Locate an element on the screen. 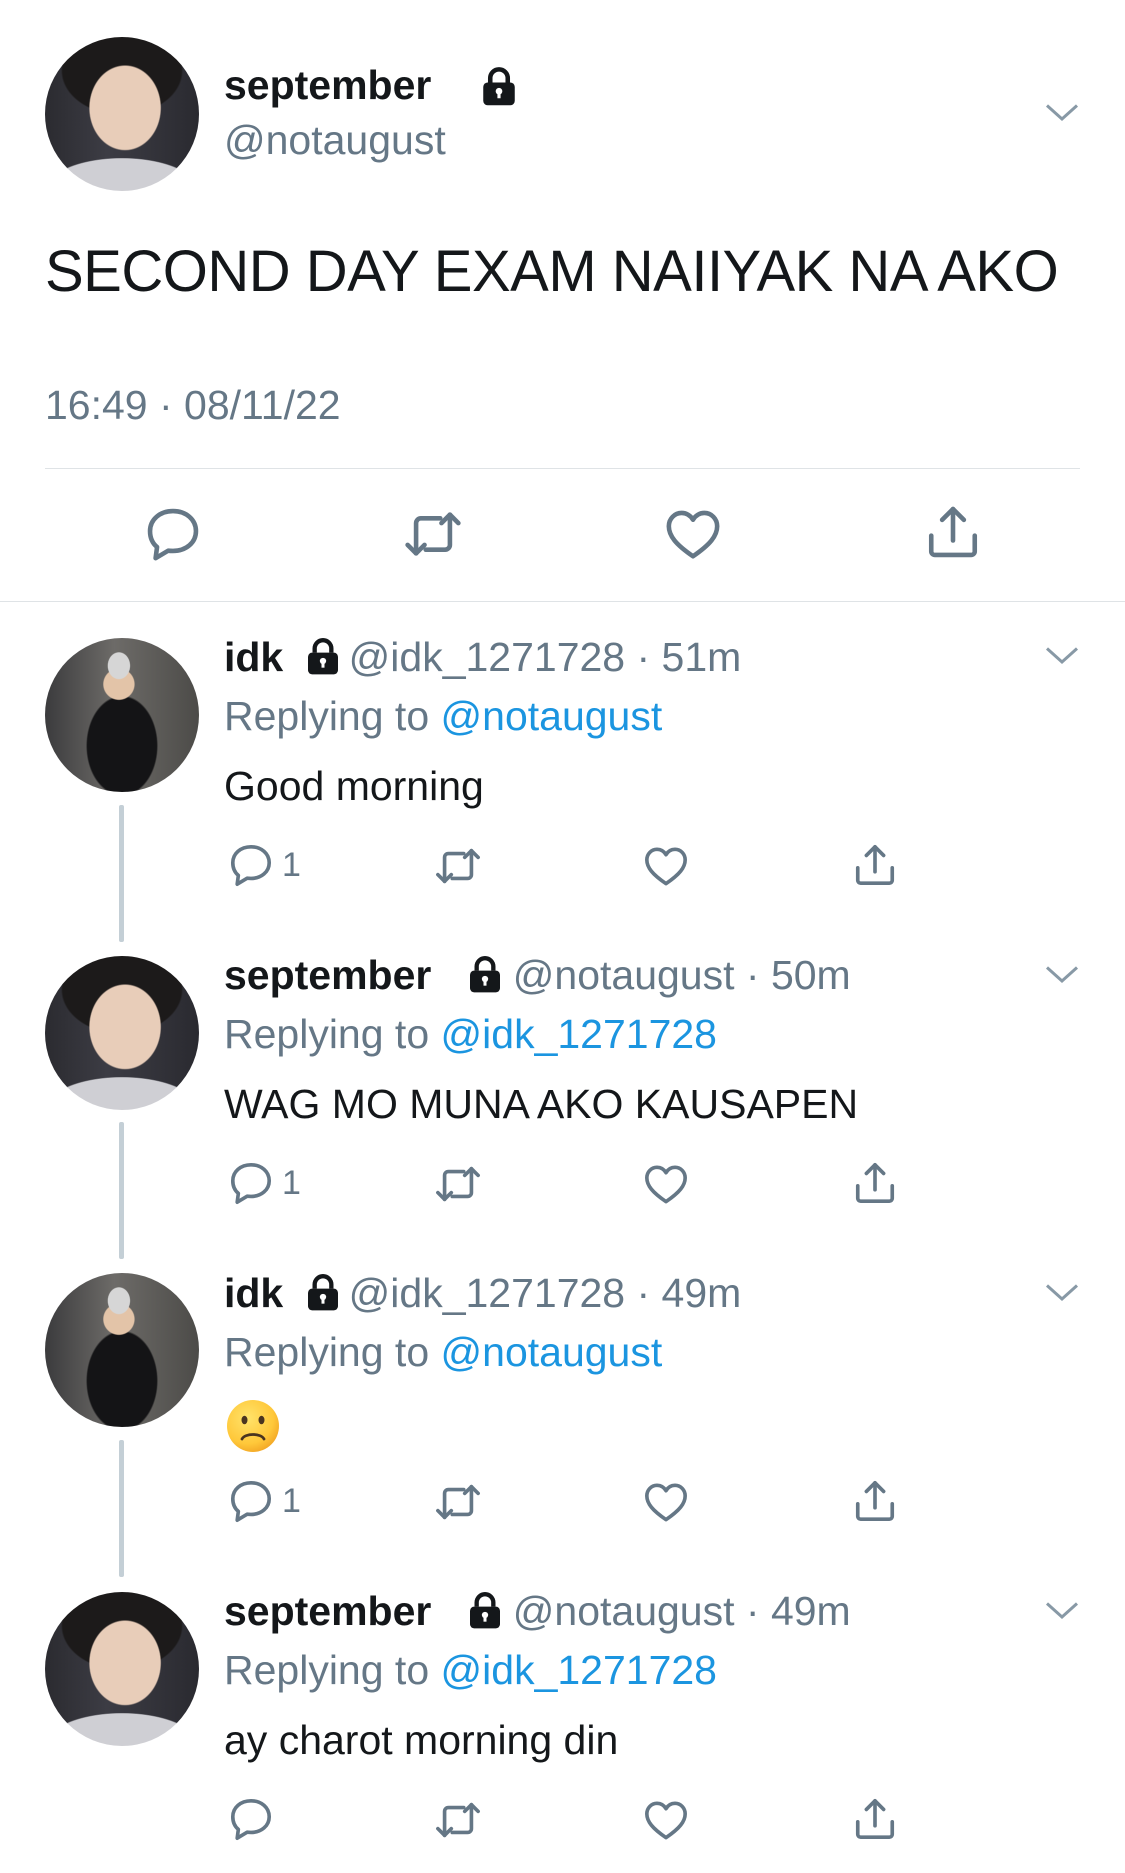  tweet-timestamp: 16:49 · 08/11/22 is located at coordinates (193, 405).